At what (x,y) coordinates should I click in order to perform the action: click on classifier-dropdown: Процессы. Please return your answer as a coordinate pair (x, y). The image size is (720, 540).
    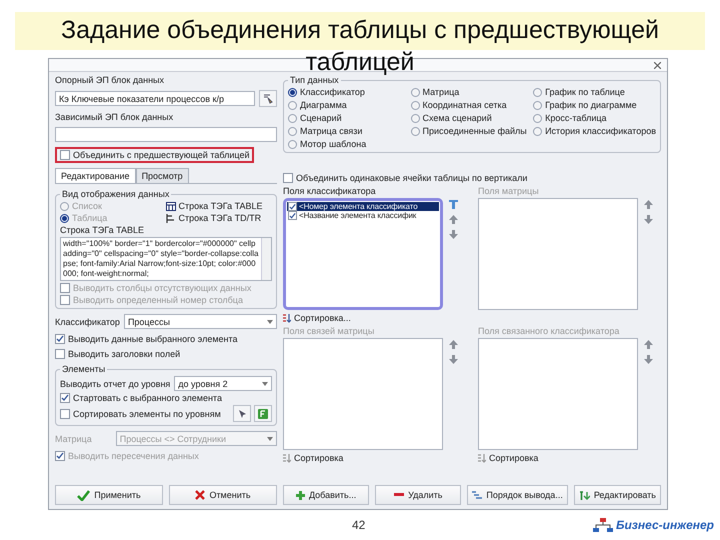
    Looking at the image, I should click on (200, 321).